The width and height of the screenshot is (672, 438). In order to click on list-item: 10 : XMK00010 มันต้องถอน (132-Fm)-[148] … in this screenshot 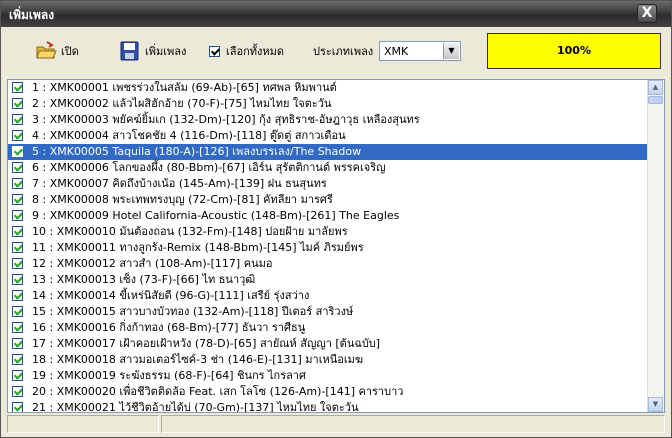, I will do `click(329, 232)`.